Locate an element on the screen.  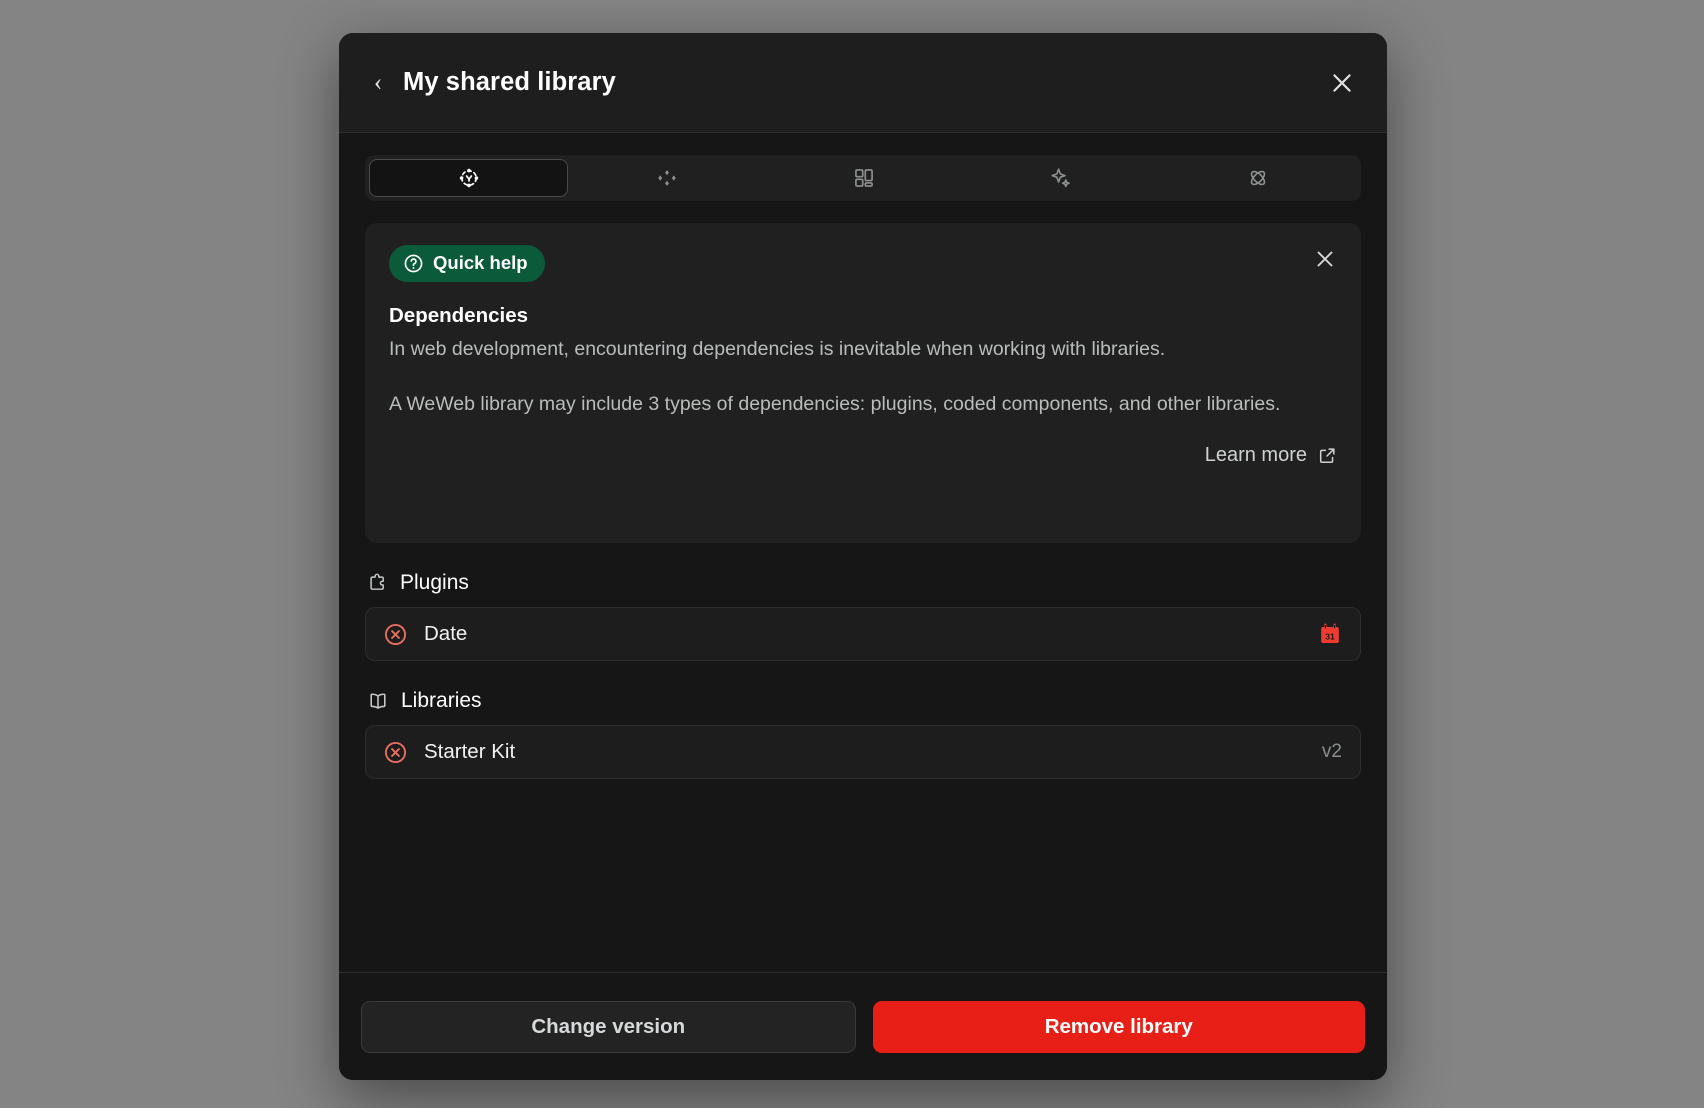
learn-more-link: Learn more is located at coordinates (1271, 455).